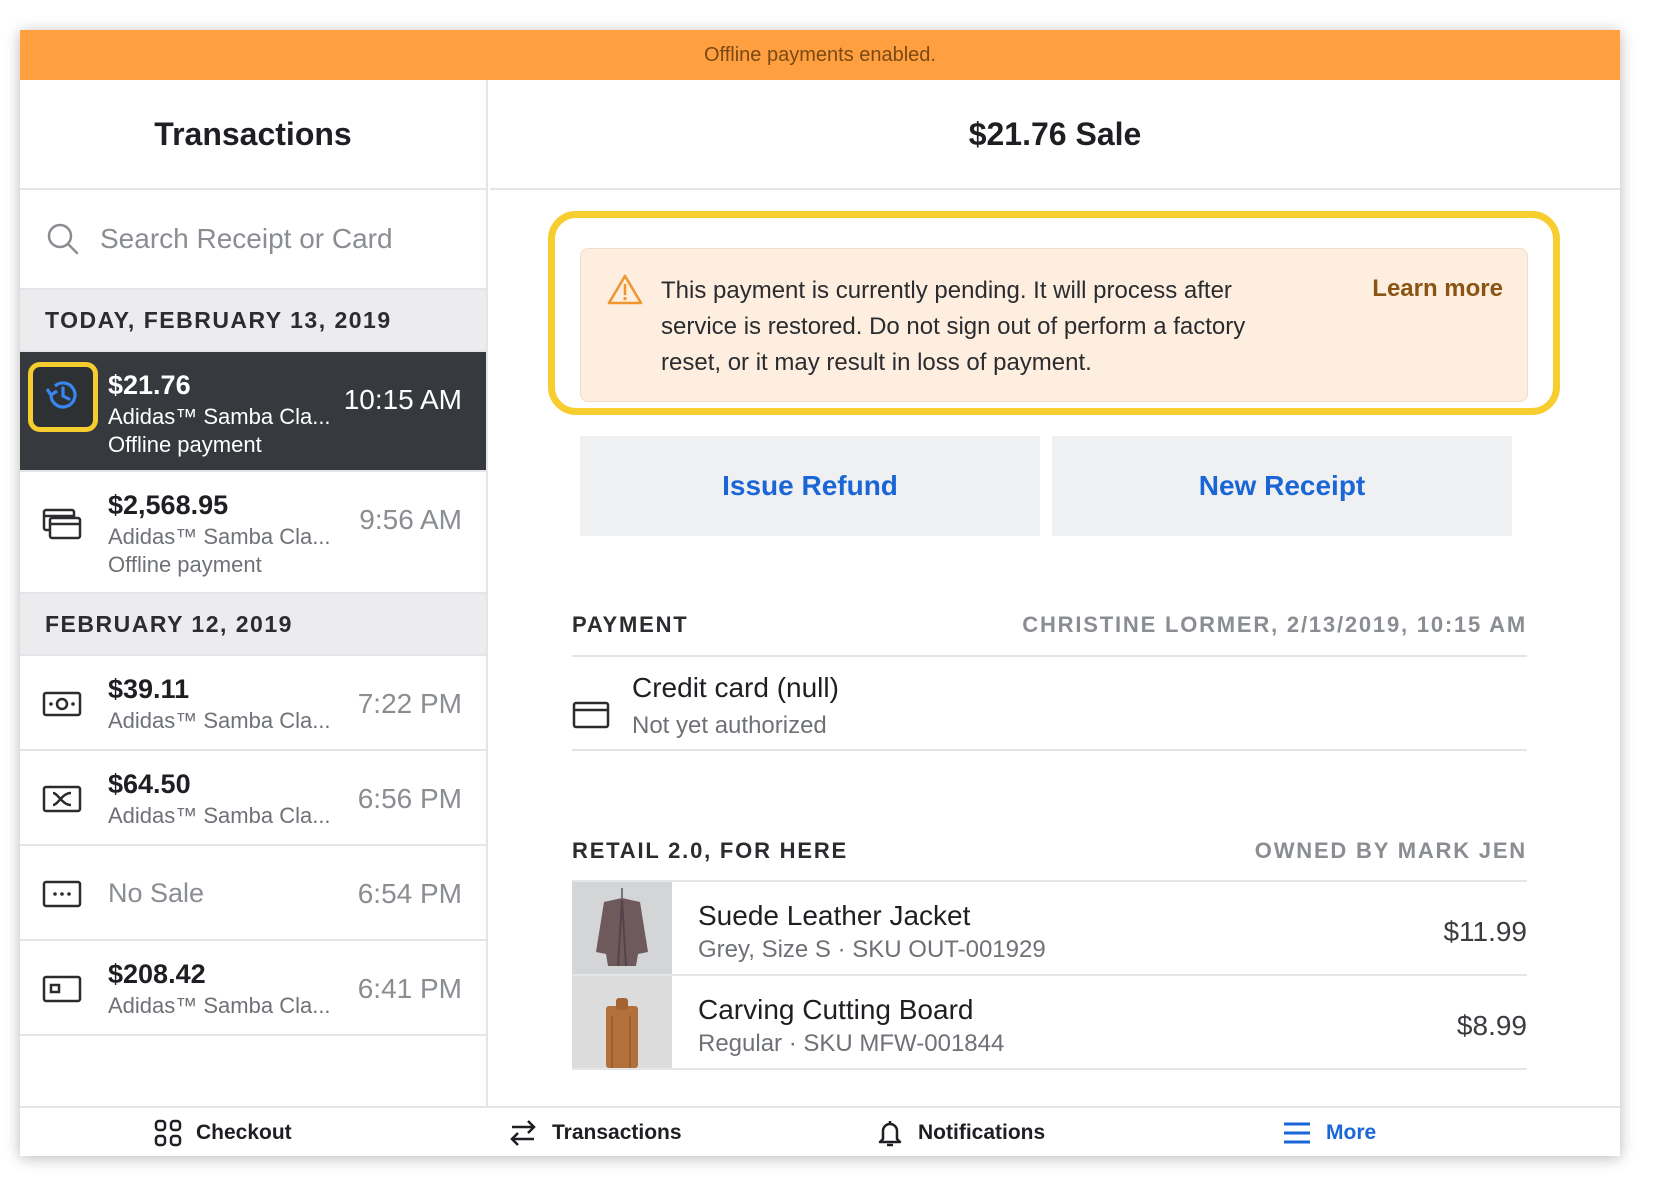 This screenshot has height=1186, width=1660. I want to click on sale-header: $21.76 Sale, so click(1055, 135).